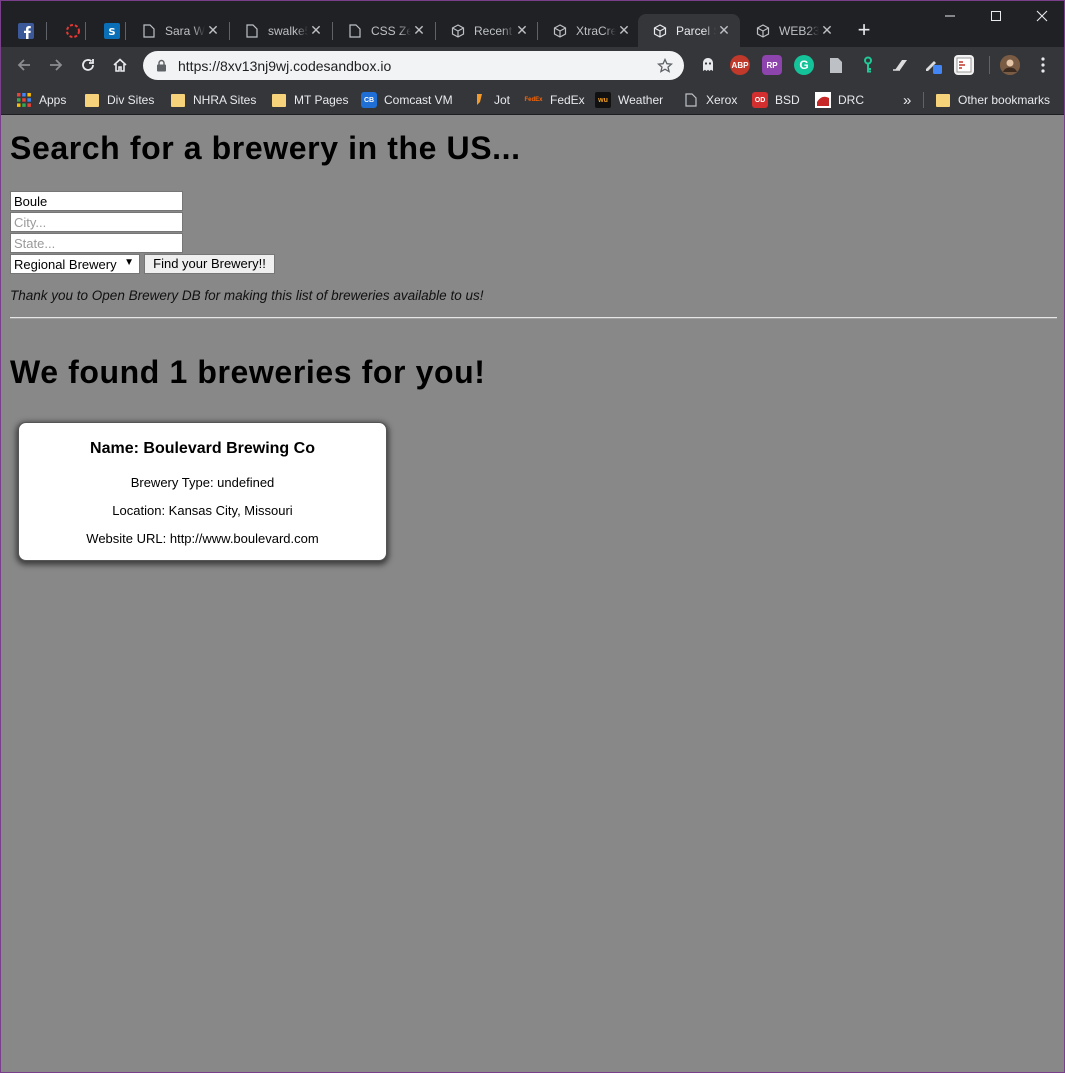 This screenshot has width=1065, height=1073. I want to click on divider, so click(533, 318).